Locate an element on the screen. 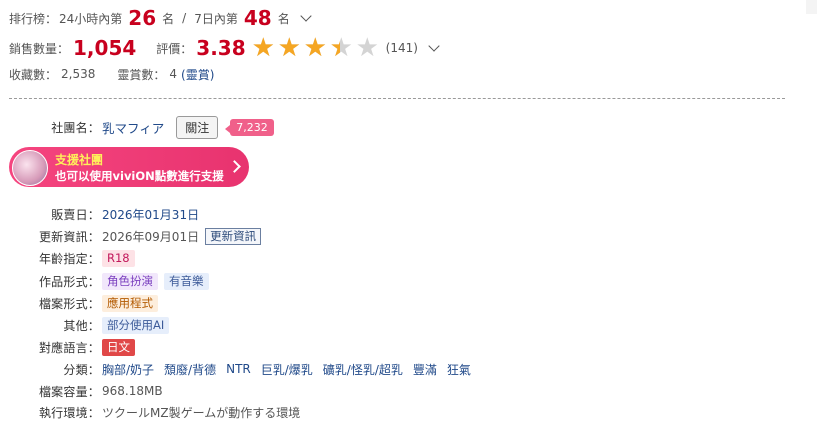 The width and height of the screenshot is (817, 429). sales-row: 銷售數量： 1,054 評價： 3.38 ★★★★★★★★★★ (141) is located at coordinates (224, 48).